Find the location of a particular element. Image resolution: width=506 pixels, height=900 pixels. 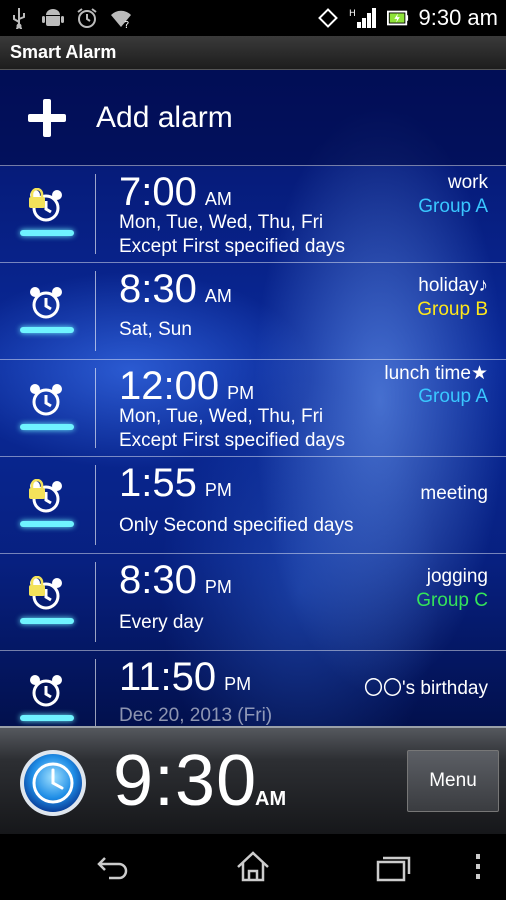

alarm-time: 1:55 is located at coordinates (158, 483).